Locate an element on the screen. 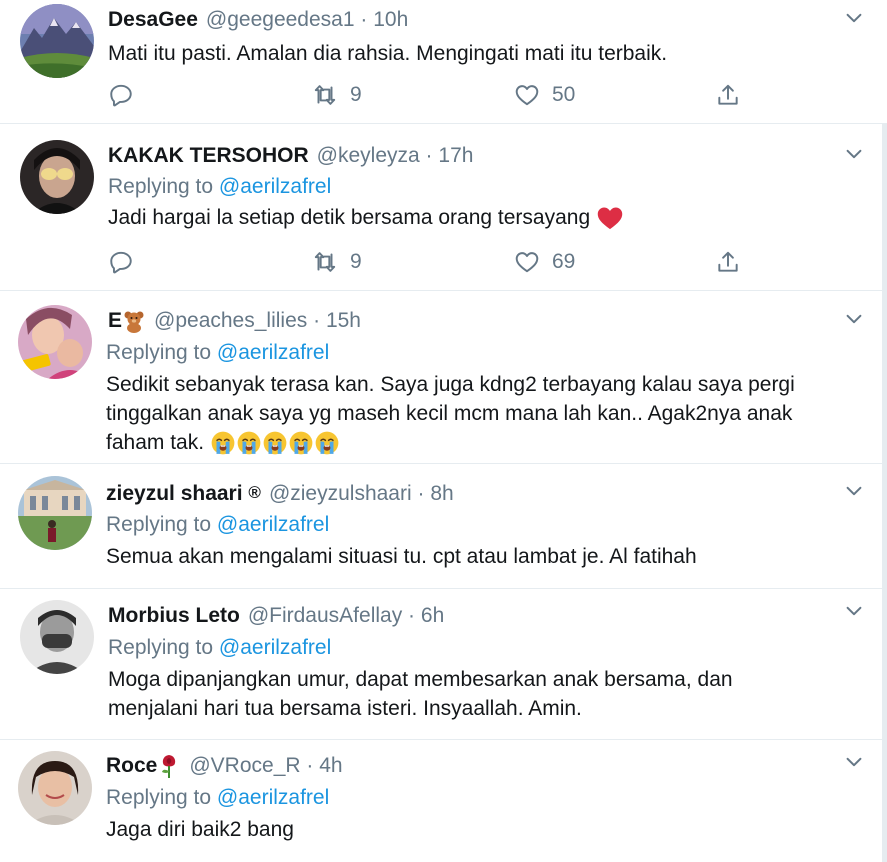  like-count: 69 is located at coordinates (564, 261).